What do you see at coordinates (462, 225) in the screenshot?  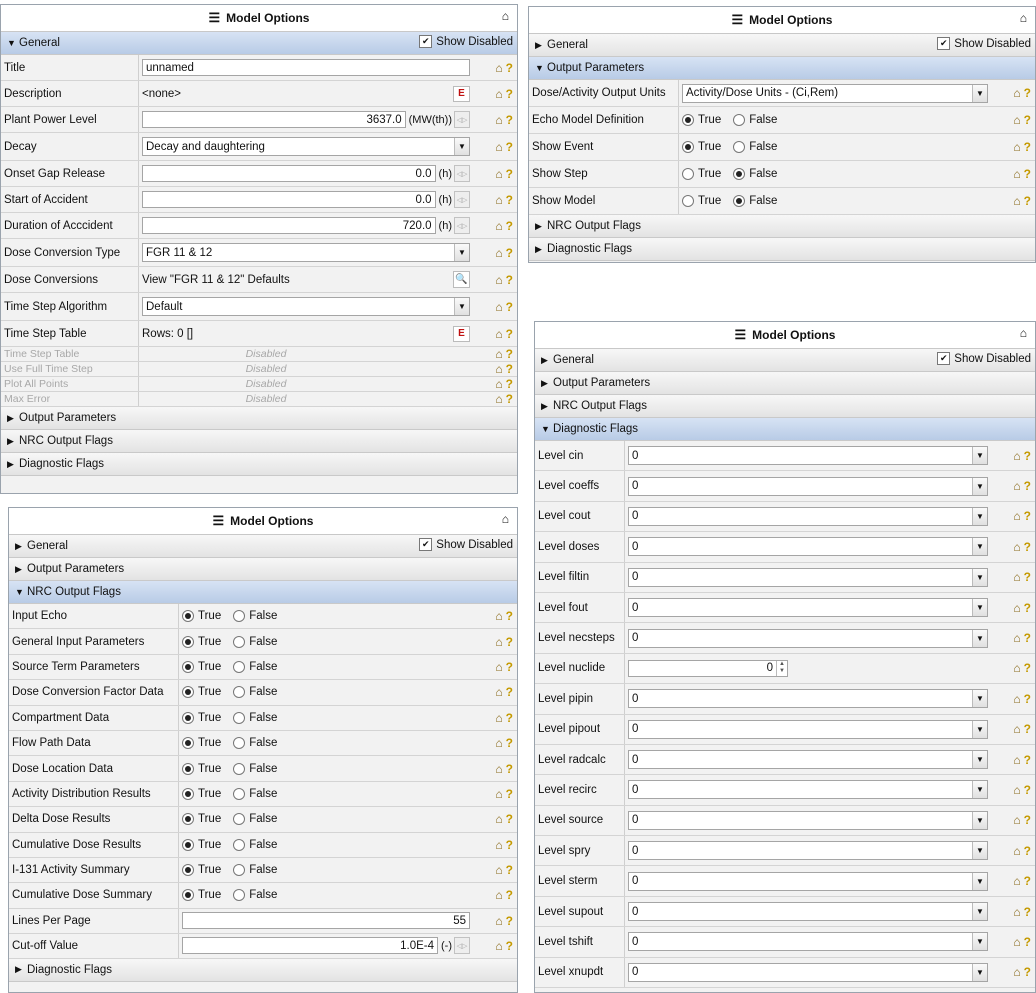 I see `unit-stepper-icon: ◁▷` at bounding box center [462, 225].